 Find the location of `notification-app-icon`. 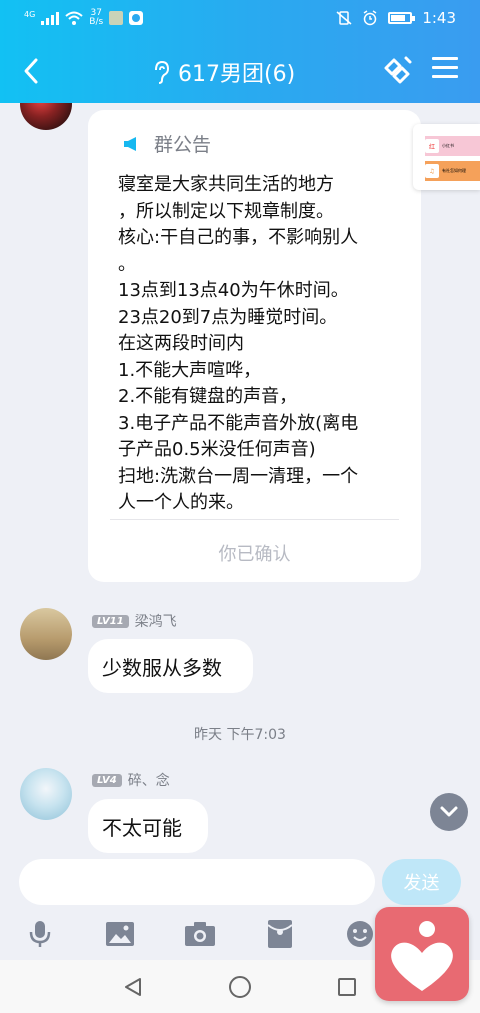

notification-app-icon is located at coordinates (116, 18).